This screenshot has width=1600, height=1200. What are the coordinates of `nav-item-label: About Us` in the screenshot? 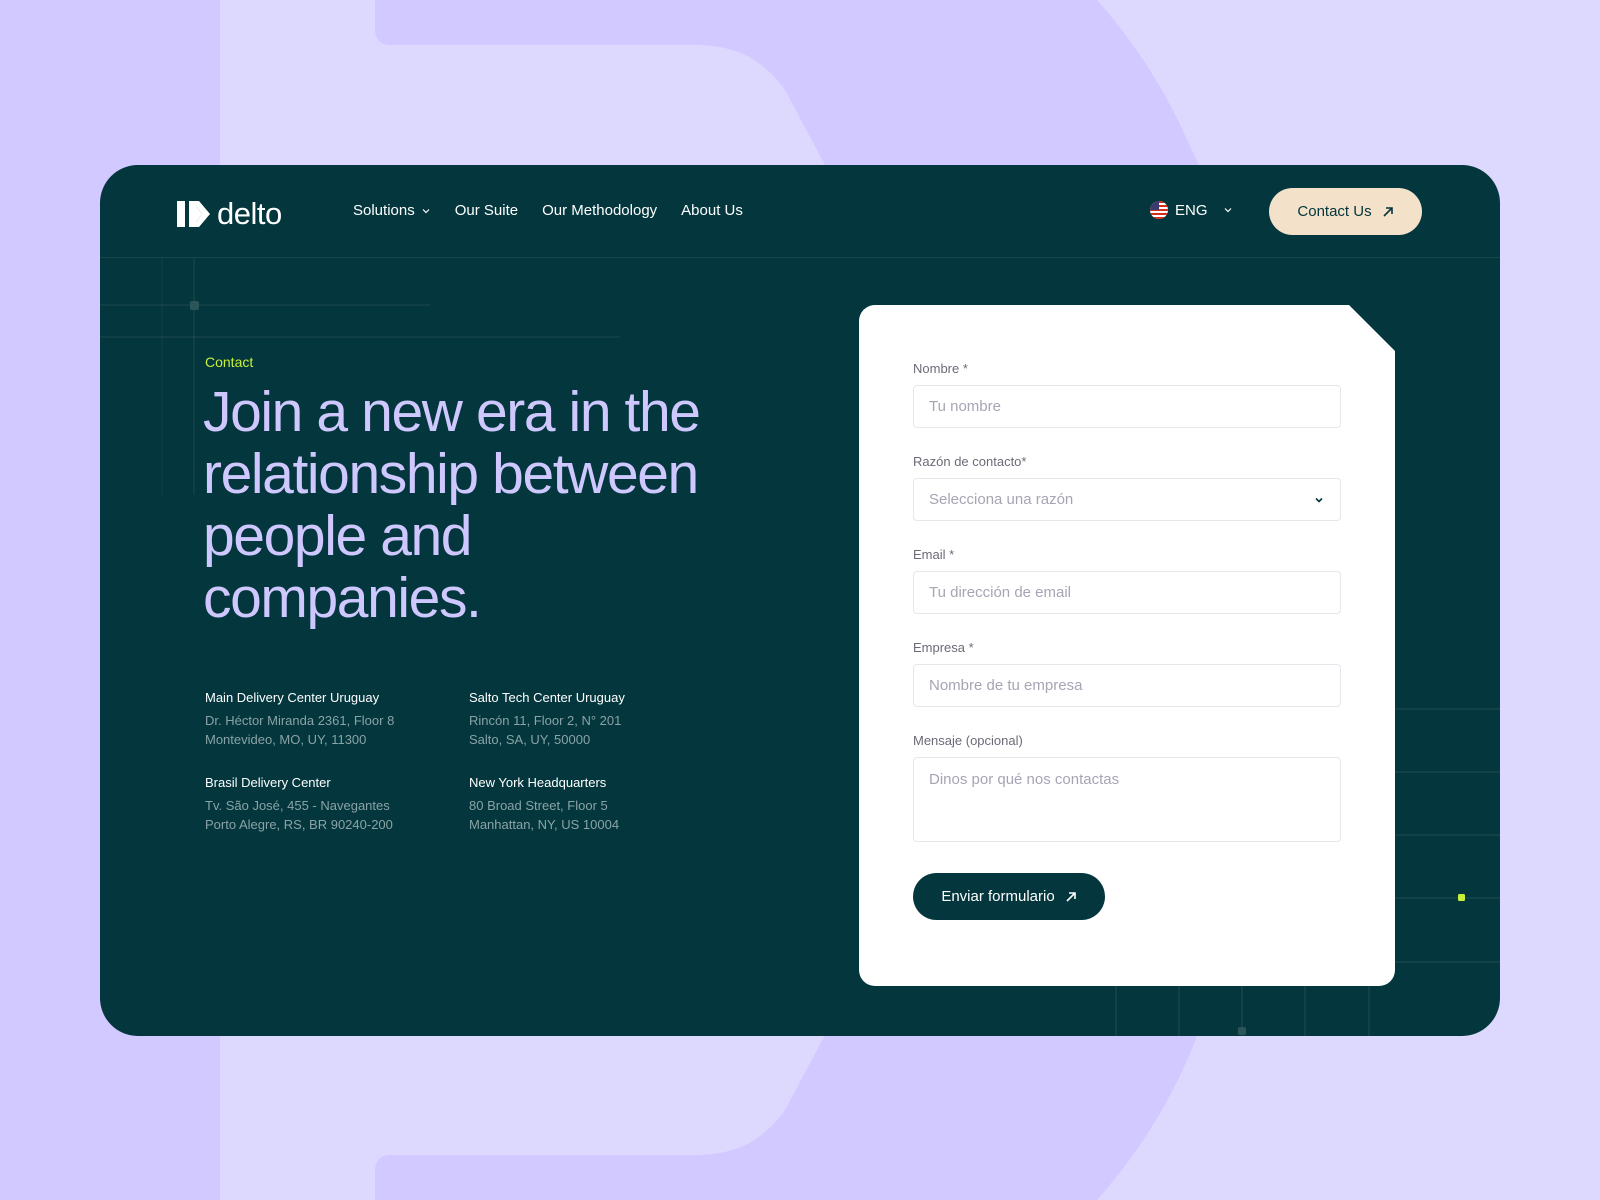 It's located at (712, 210).